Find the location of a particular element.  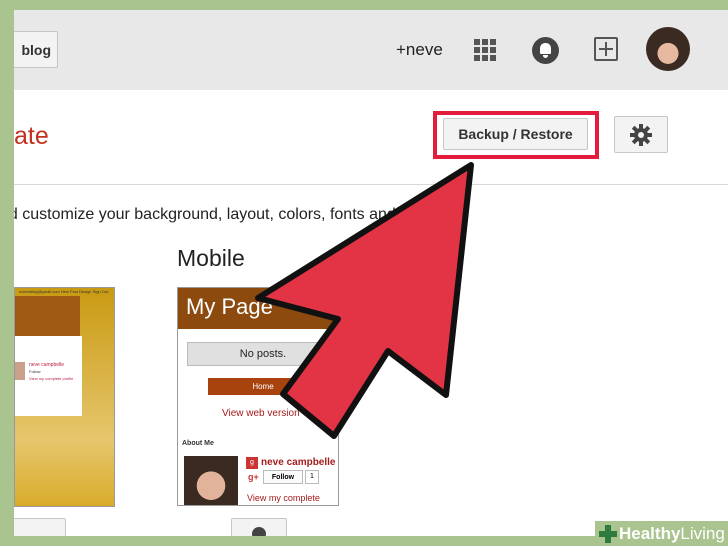

healthy-living-watermark: HealthyLiving is located at coordinates (661, 533).